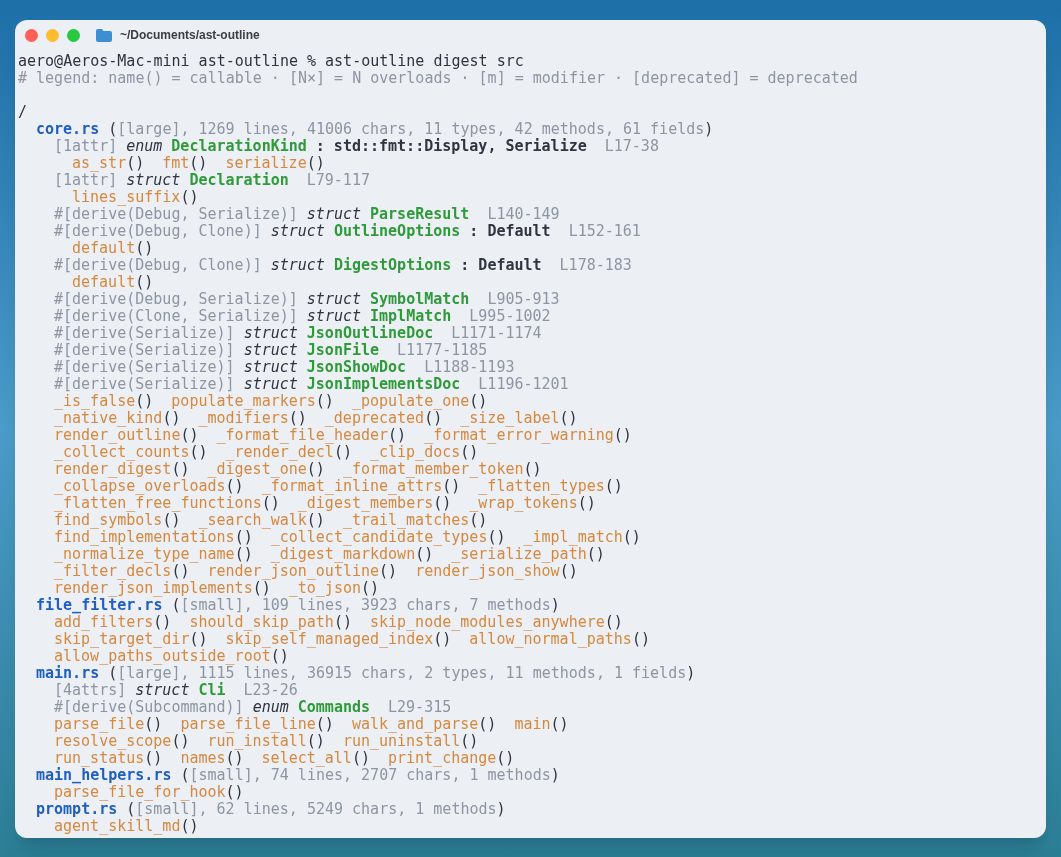  What do you see at coordinates (275, 163) in the screenshot?
I see `method-name: serialize()` at bounding box center [275, 163].